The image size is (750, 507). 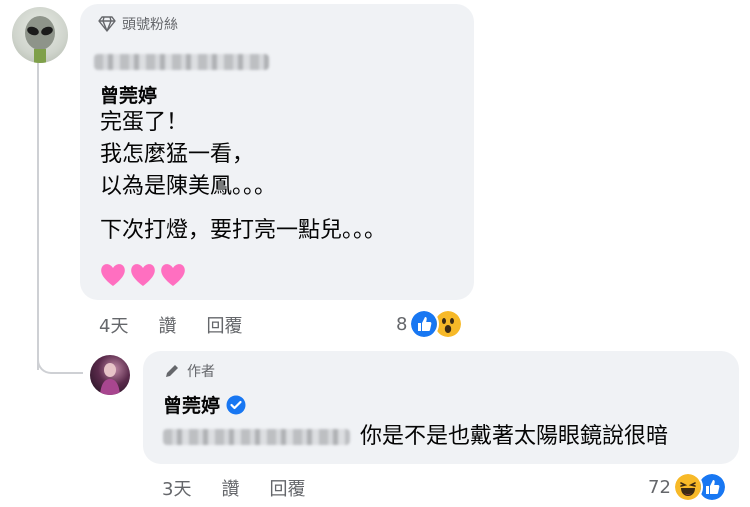 I want to click on reply-text: 你是不是也戴著太陽眼鏡說很暗, so click(x=514, y=436).